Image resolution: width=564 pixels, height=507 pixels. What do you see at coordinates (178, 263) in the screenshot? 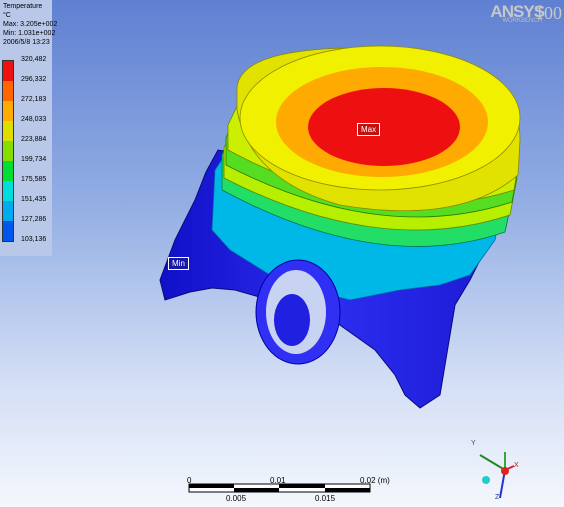
I see `min-probe-label: Min` at bounding box center [178, 263].